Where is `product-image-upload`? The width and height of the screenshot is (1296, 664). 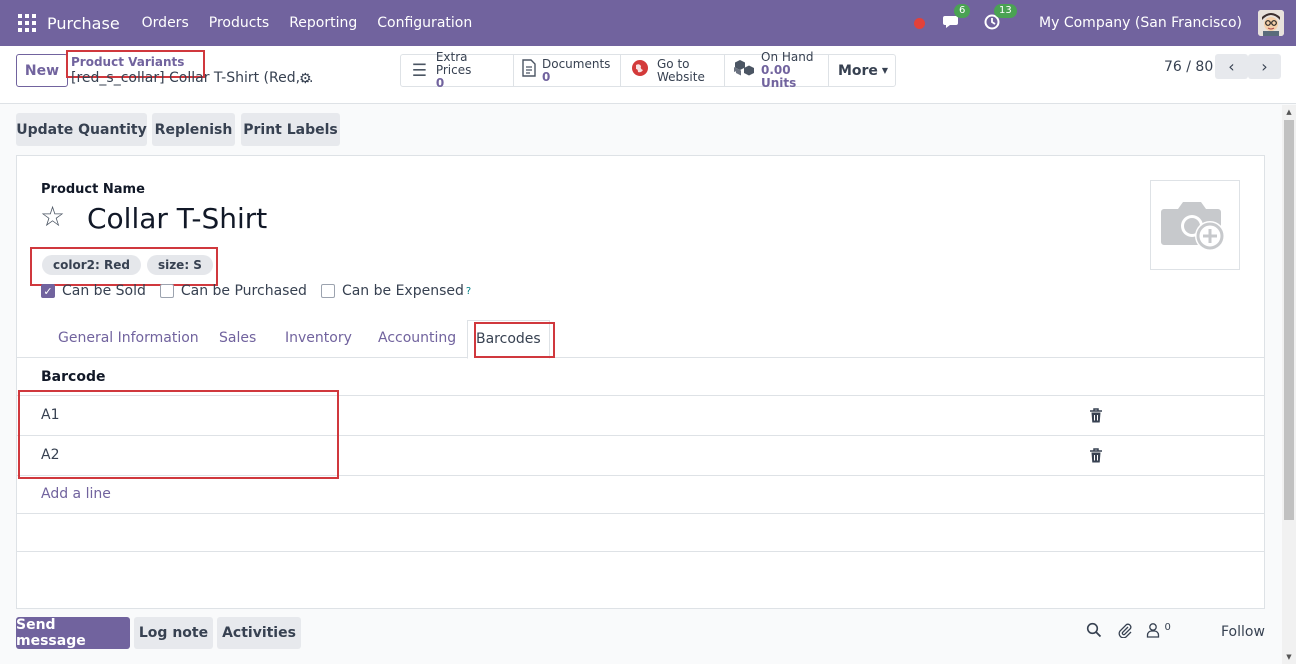
product-image-upload is located at coordinates (1195, 225).